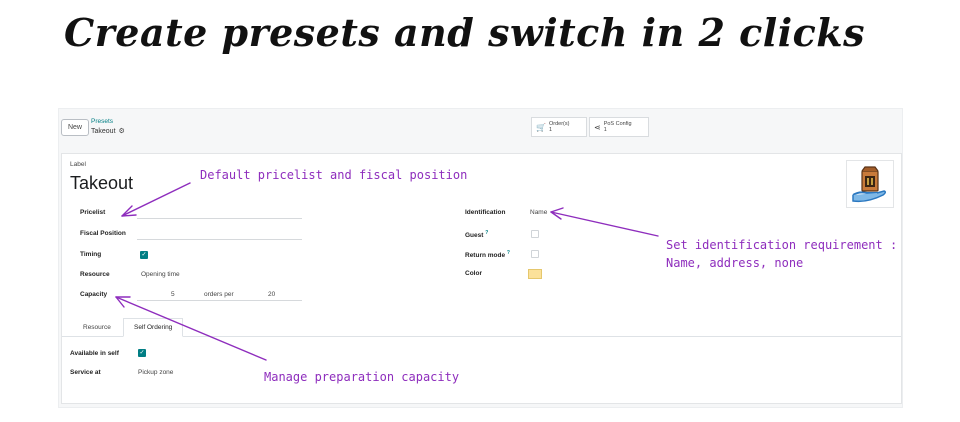 The image size is (960, 422). Describe the element at coordinates (782, 245) in the screenshot. I see `annotation-identification-line1: Set identification requirement :` at that location.